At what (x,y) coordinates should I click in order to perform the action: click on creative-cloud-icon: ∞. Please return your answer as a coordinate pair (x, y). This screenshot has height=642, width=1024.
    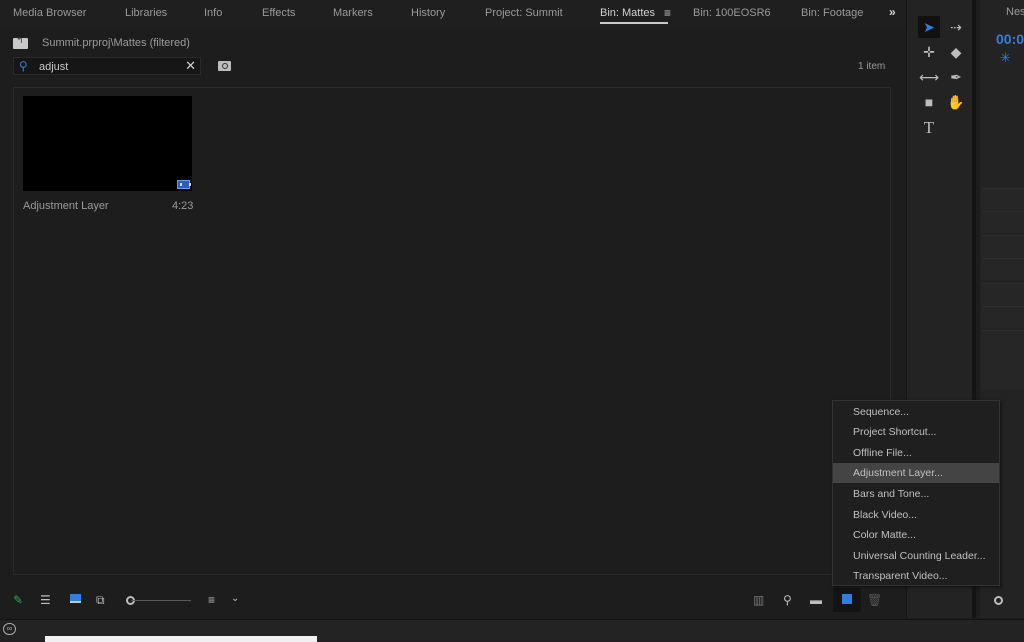
    Looking at the image, I should click on (9, 629).